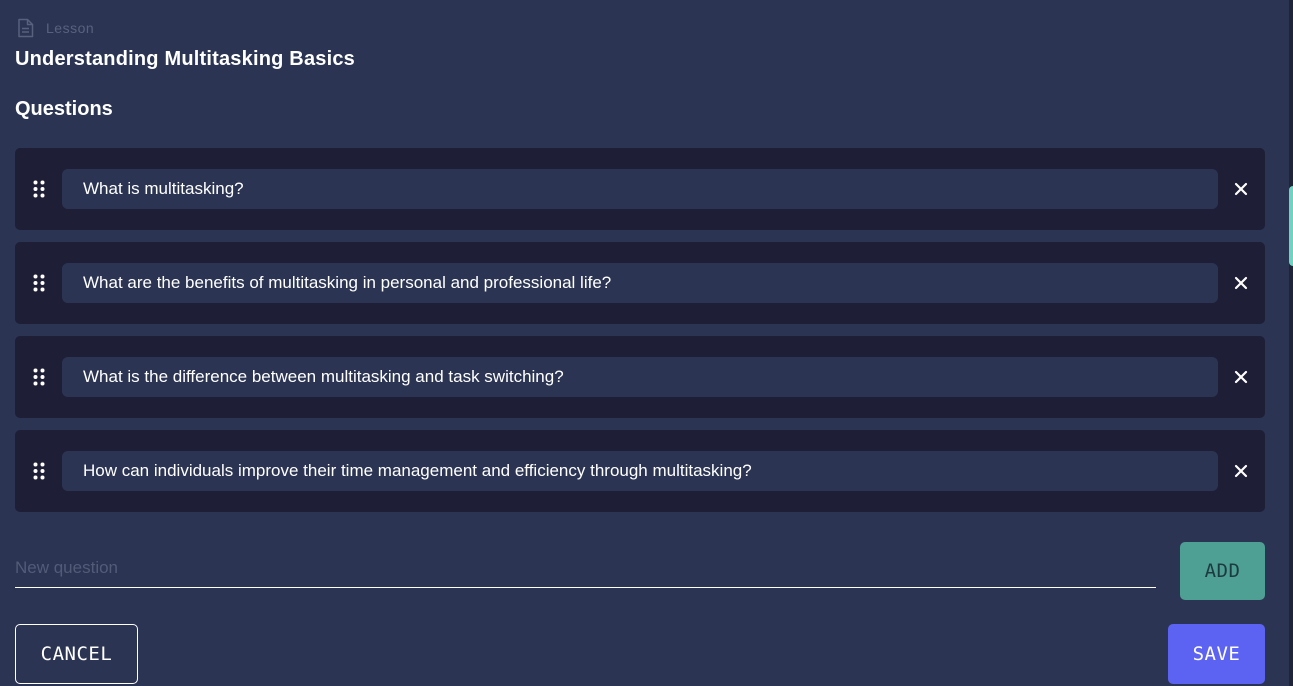  I want to click on document-icon, so click(25, 28).